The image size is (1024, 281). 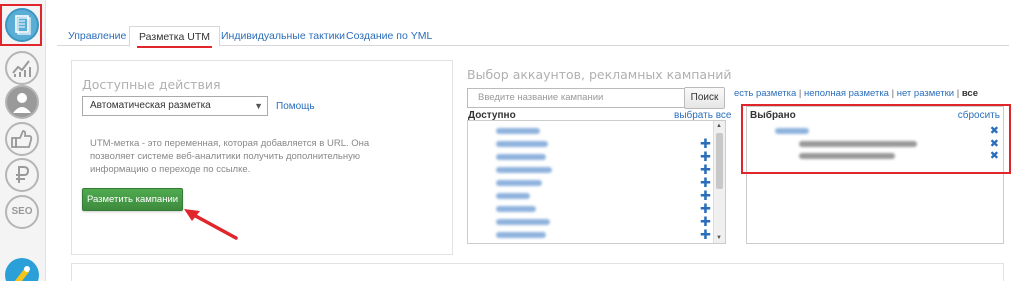 What do you see at coordinates (876, 139) in the screenshot?
I see `selection-highlight-annotation` at bounding box center [876, 139].